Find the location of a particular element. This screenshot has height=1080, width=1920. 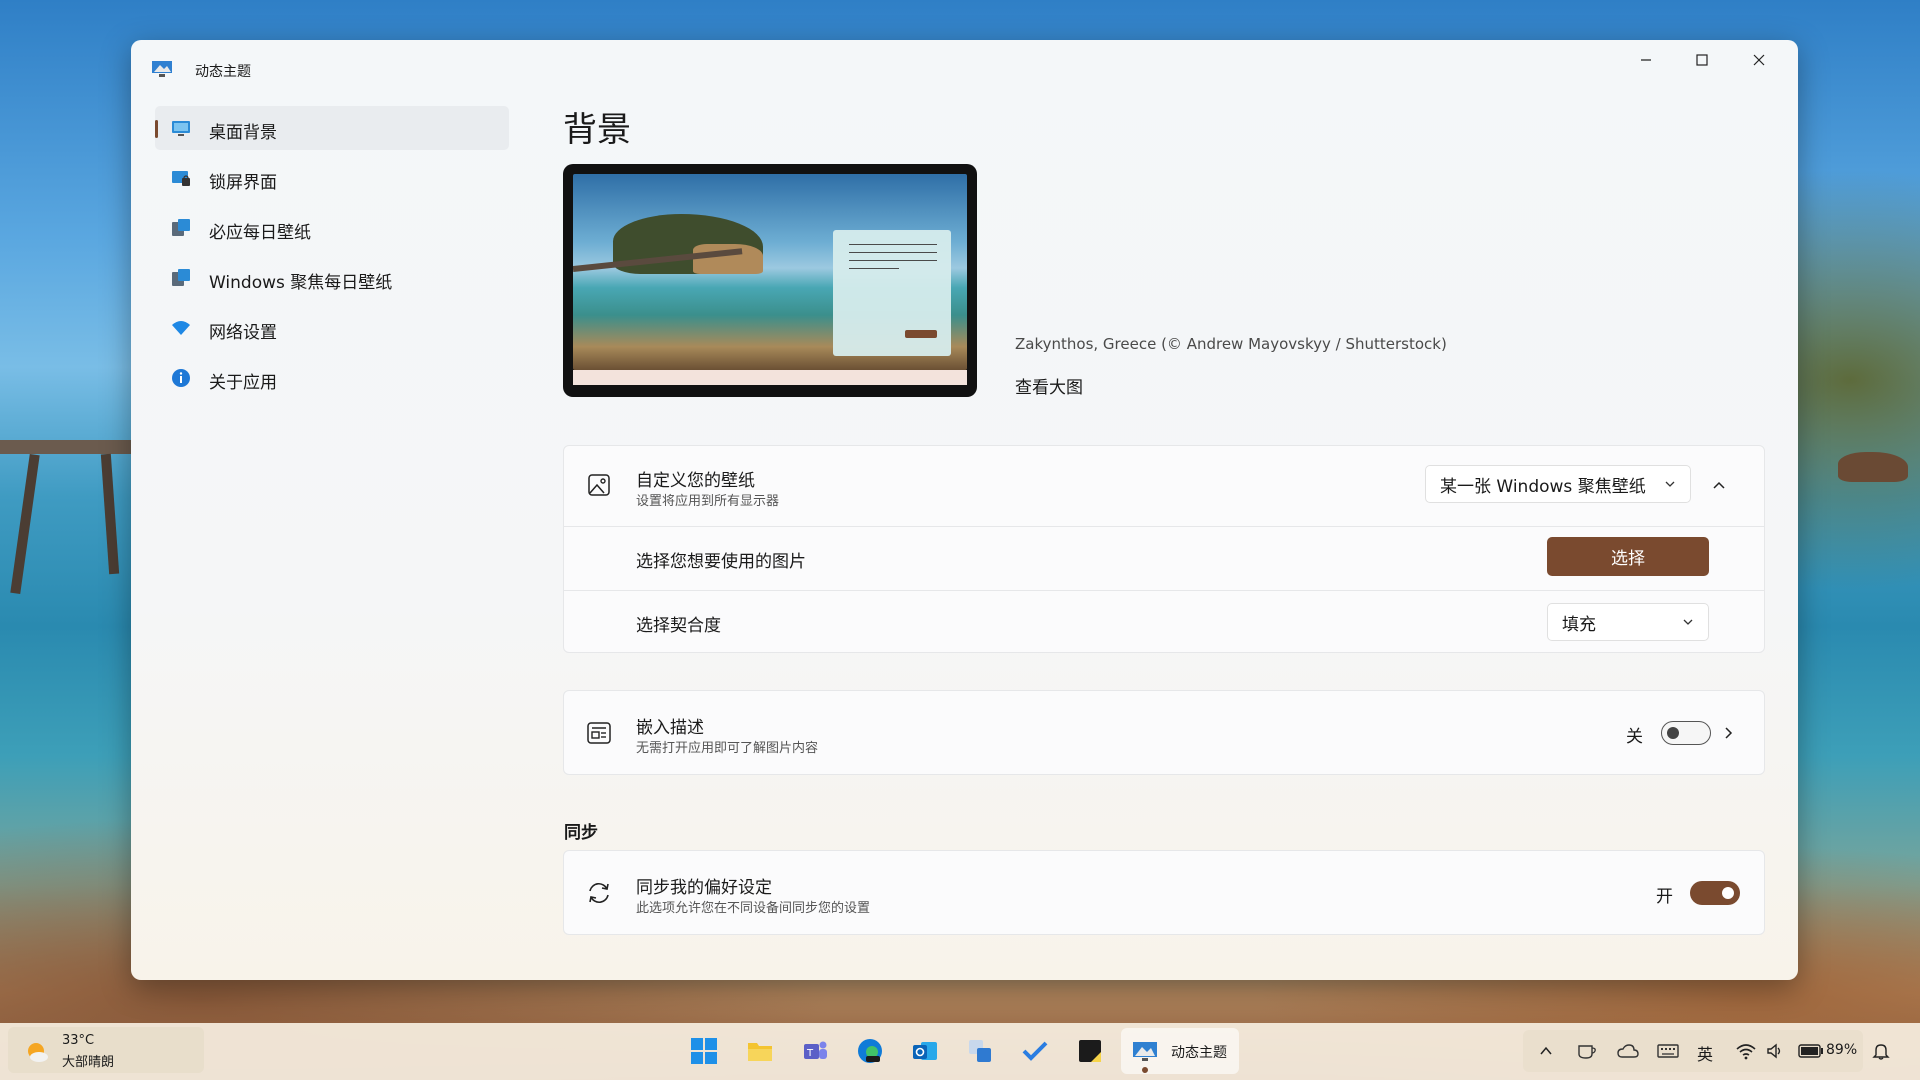

coffee-icon is located at coordinates (1587, 1051).